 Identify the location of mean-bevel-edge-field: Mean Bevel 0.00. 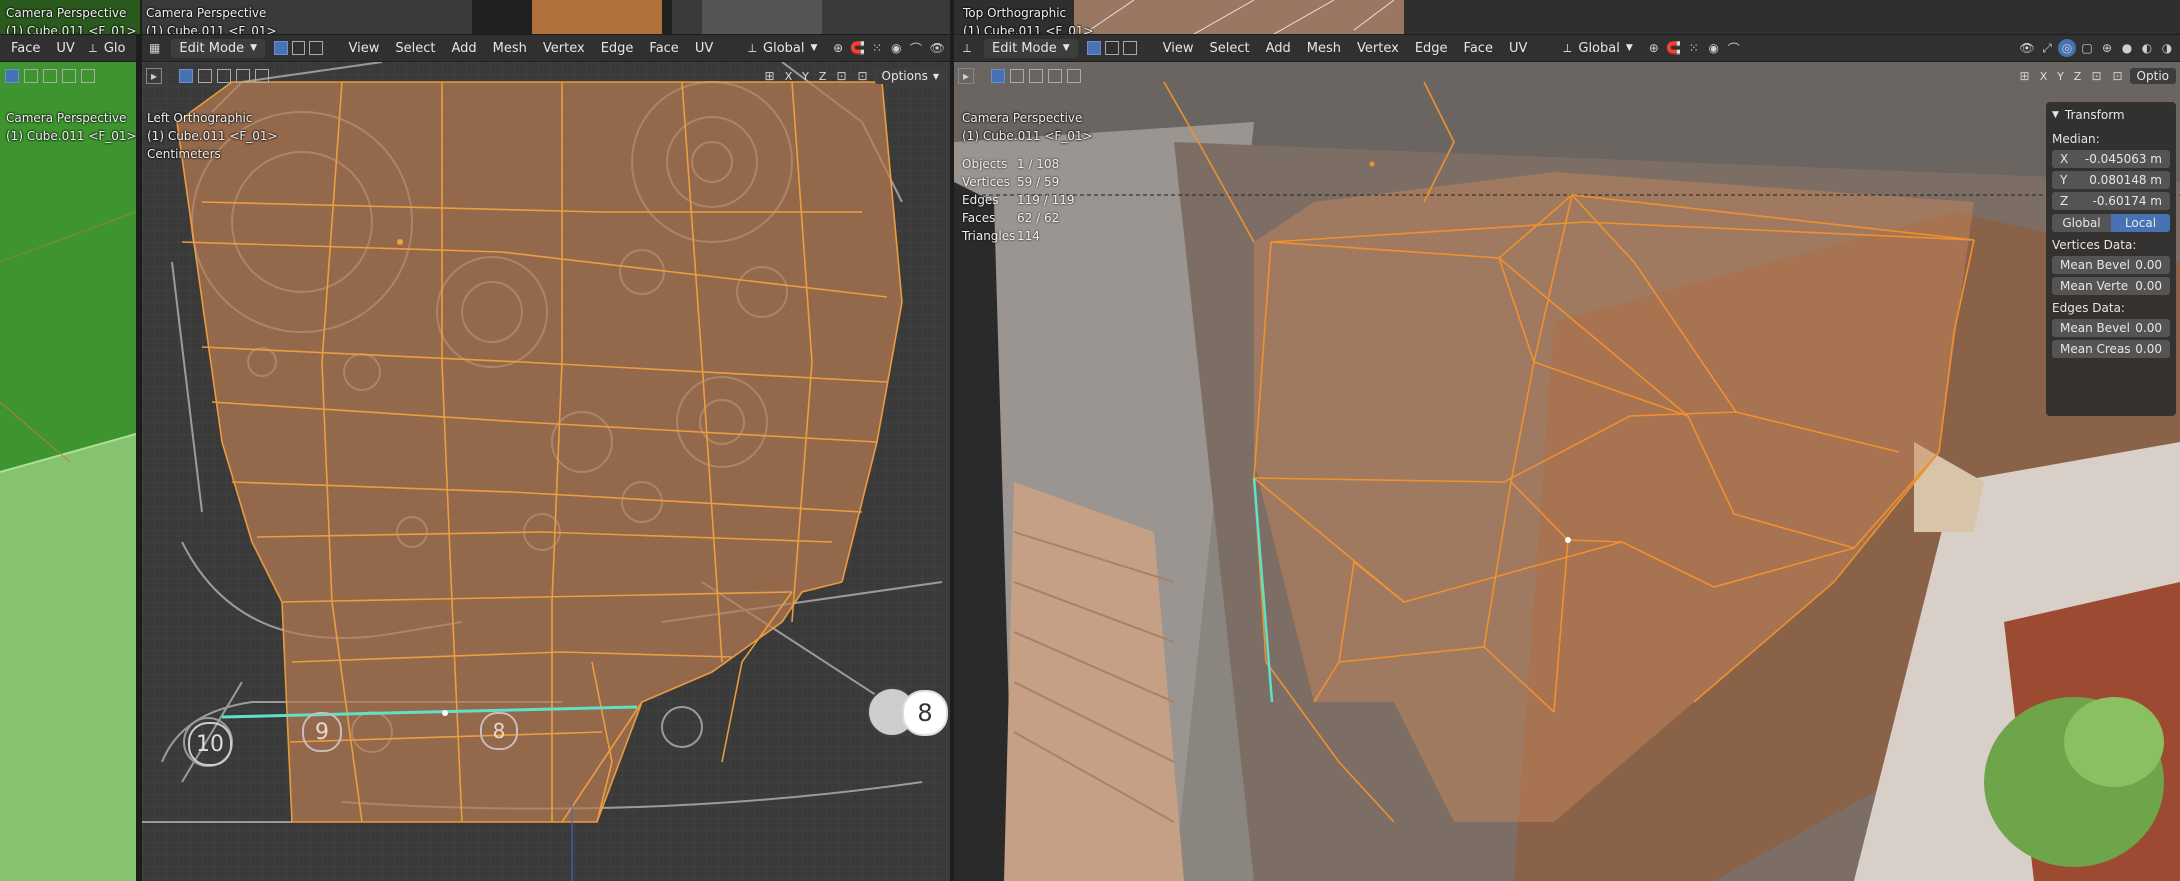
(2111, 328).